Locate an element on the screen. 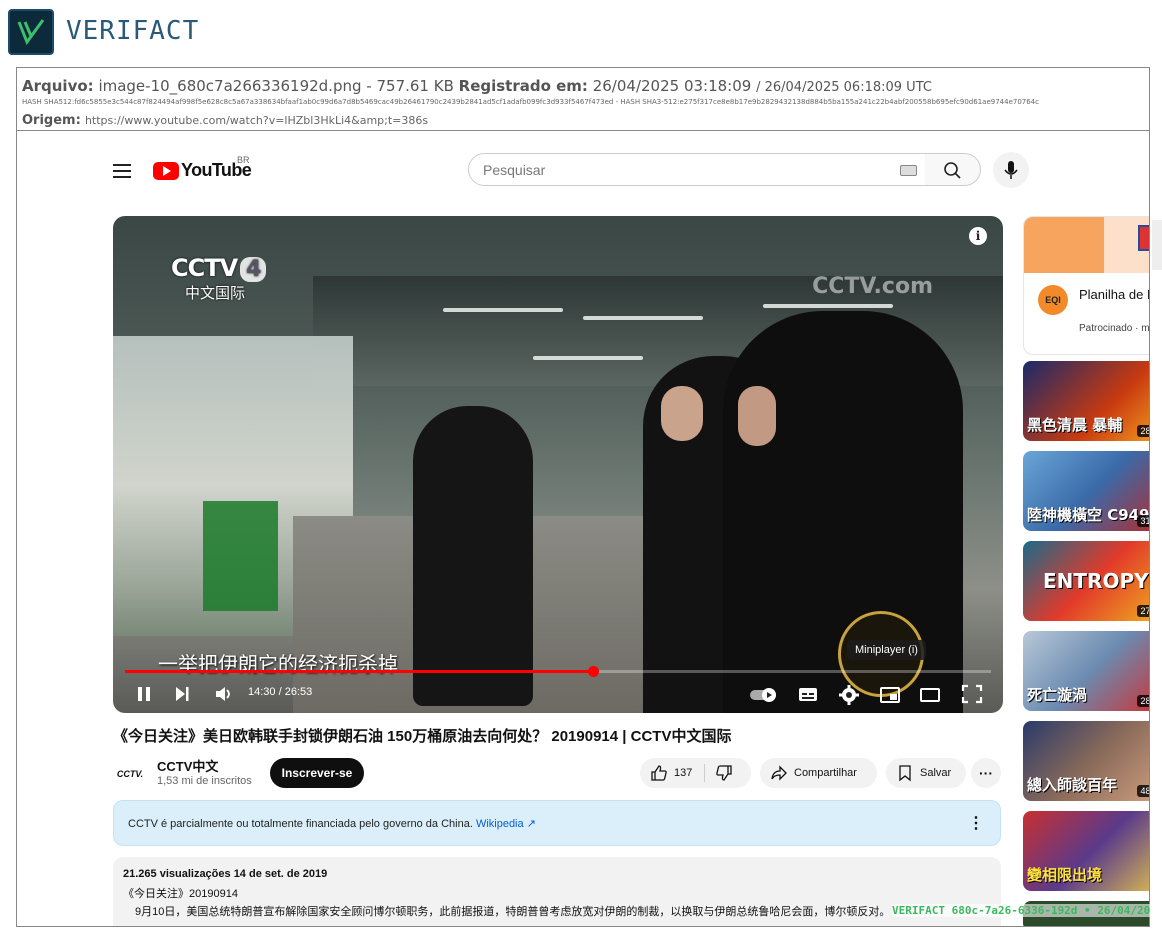 The height and width of the screenshot is (943, 1162). thumb-duration: 31:1 is located at coordinates (1143, 521).